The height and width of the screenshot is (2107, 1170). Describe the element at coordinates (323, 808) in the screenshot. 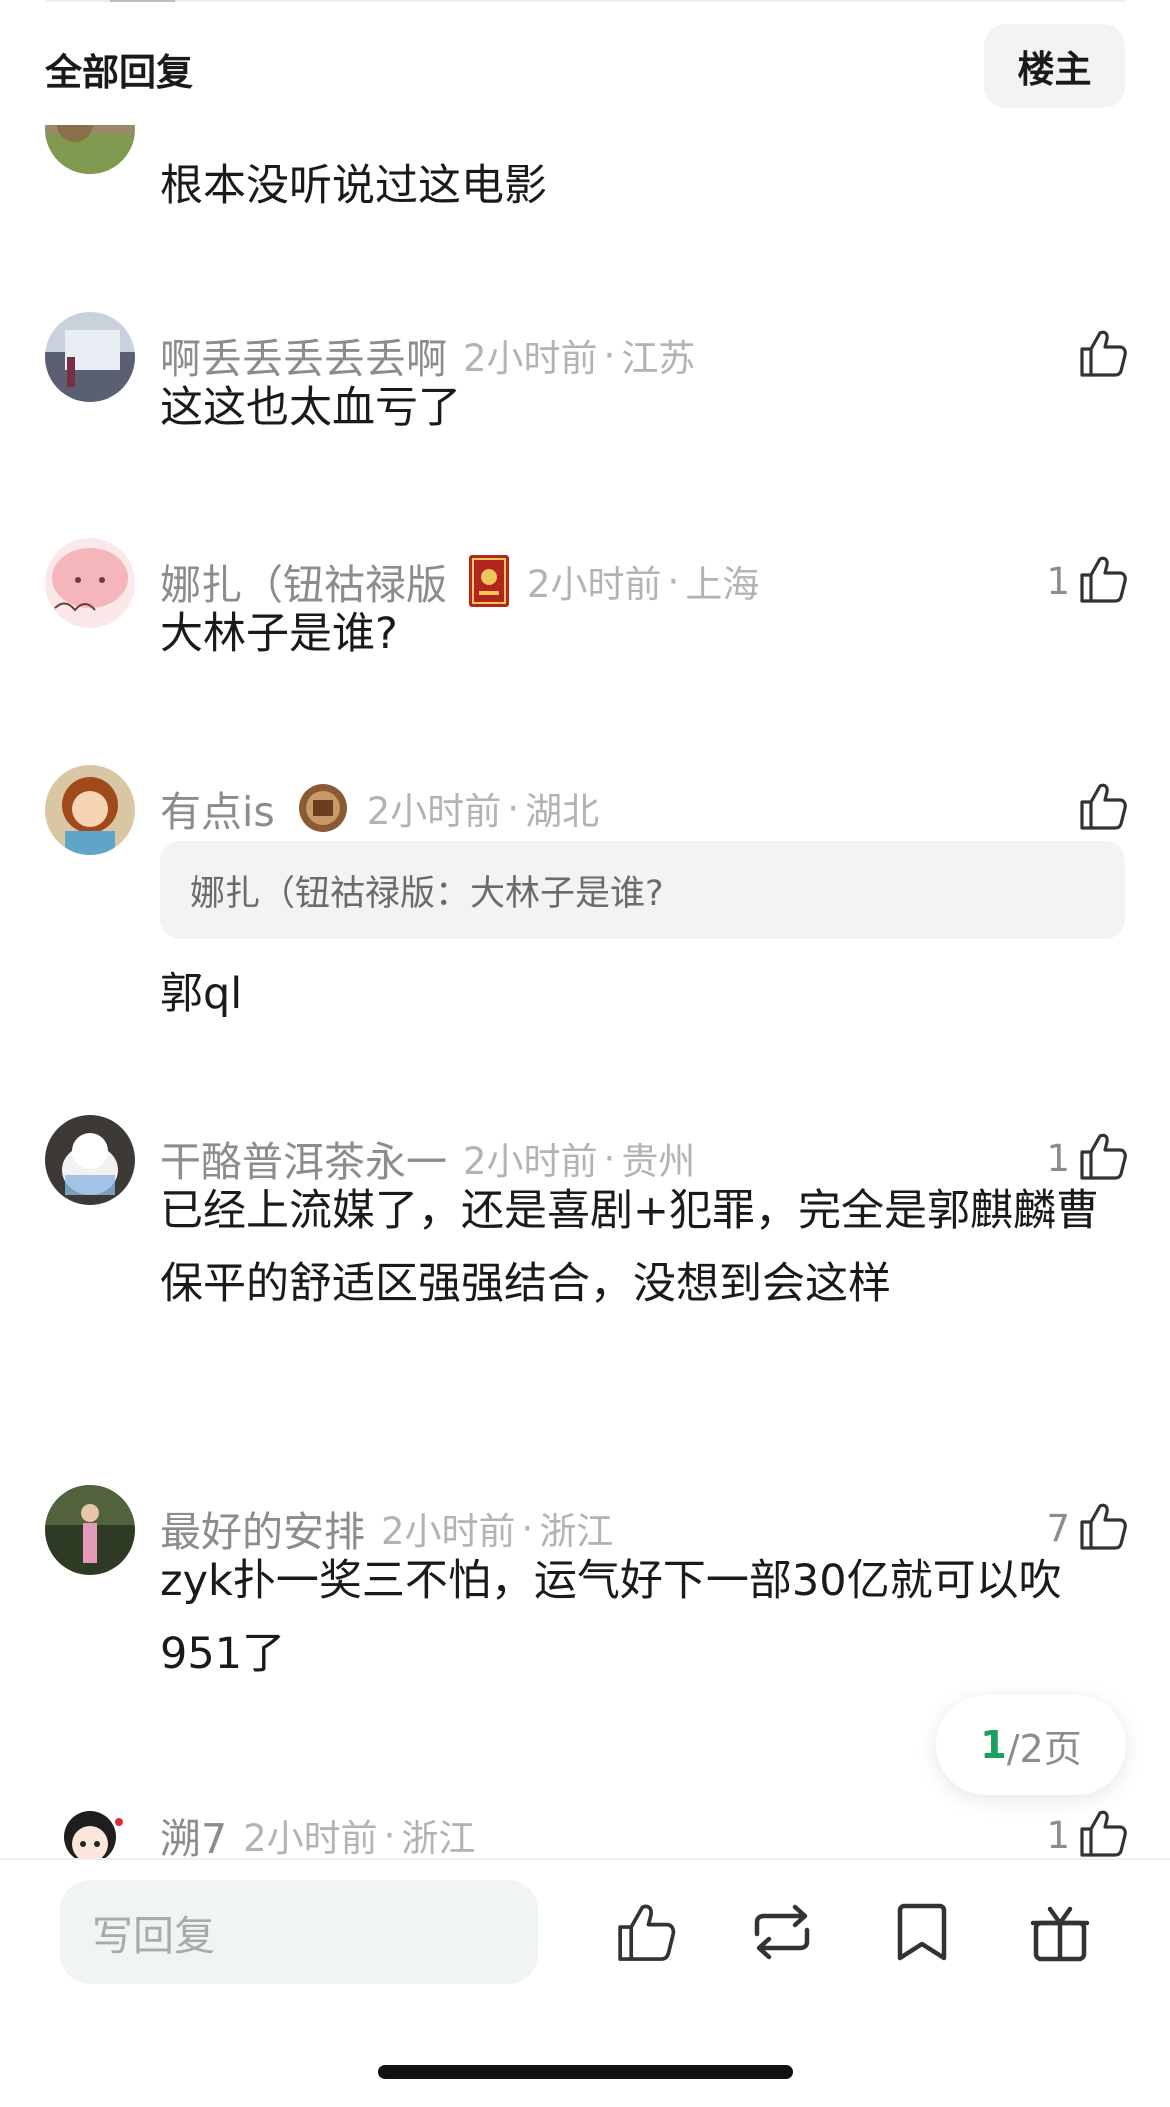

I see `medal-icon` at that location.